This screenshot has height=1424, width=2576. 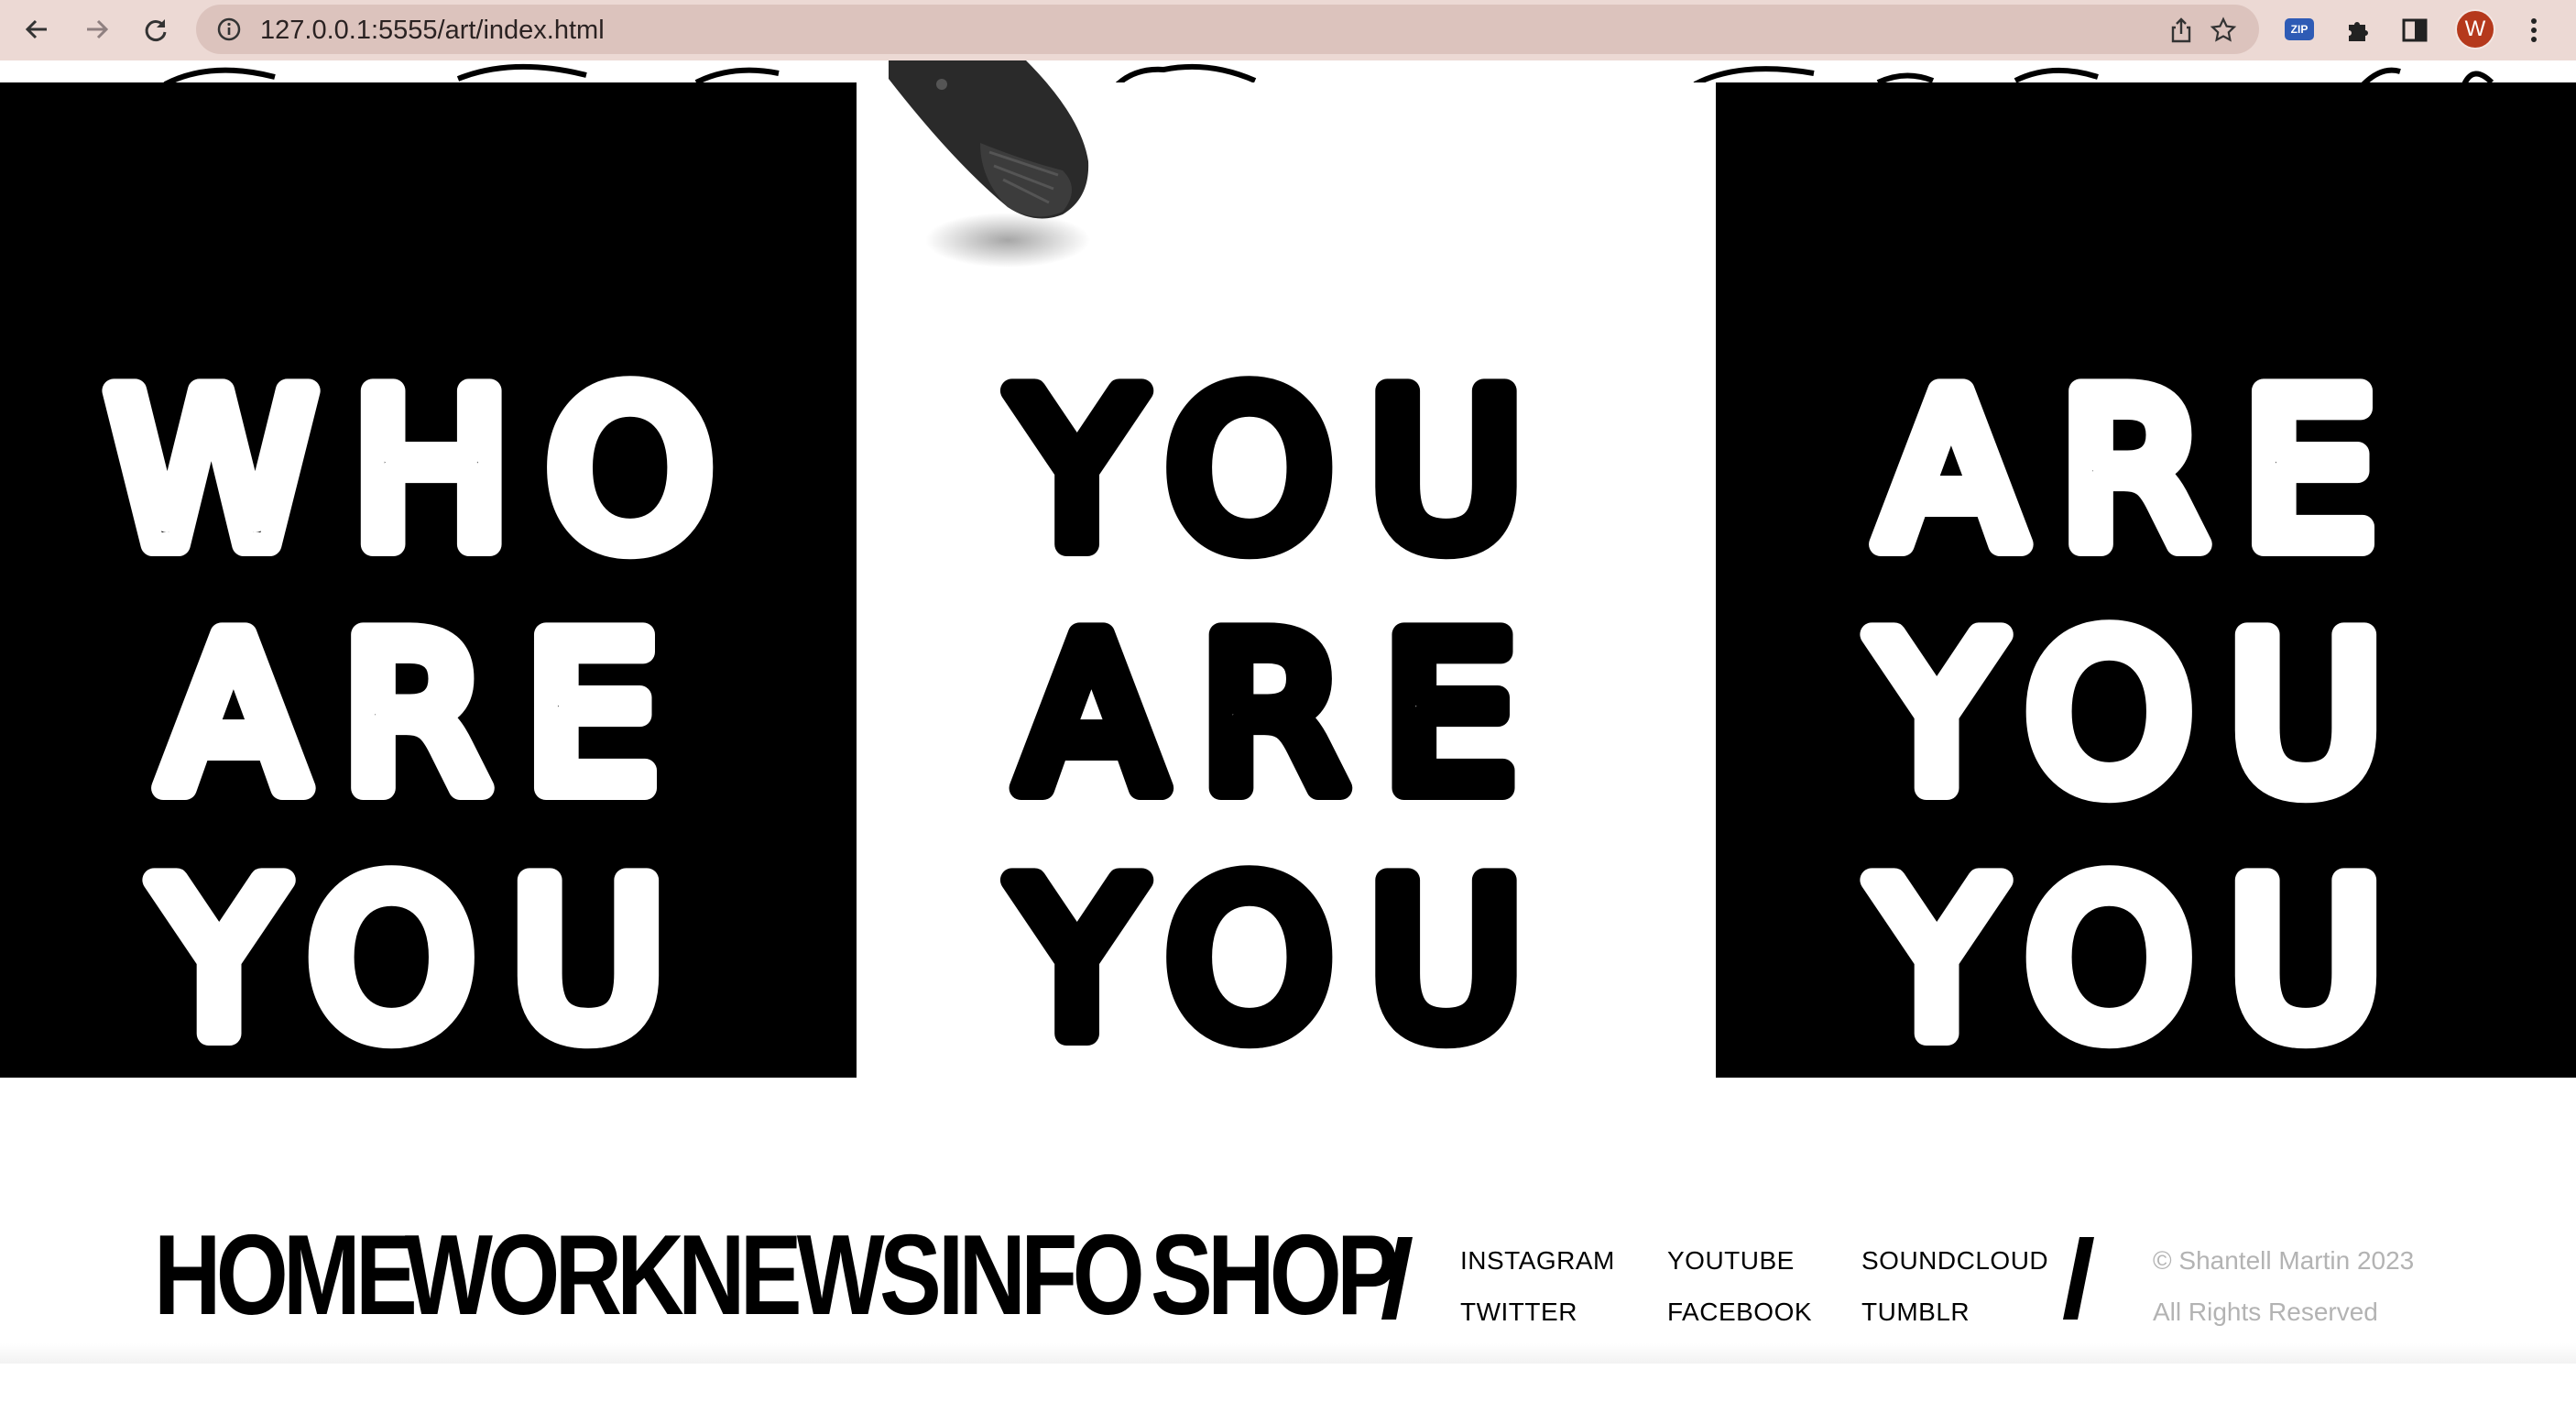 I want to click on panel-word: WHO, so click(x=428, y=472).